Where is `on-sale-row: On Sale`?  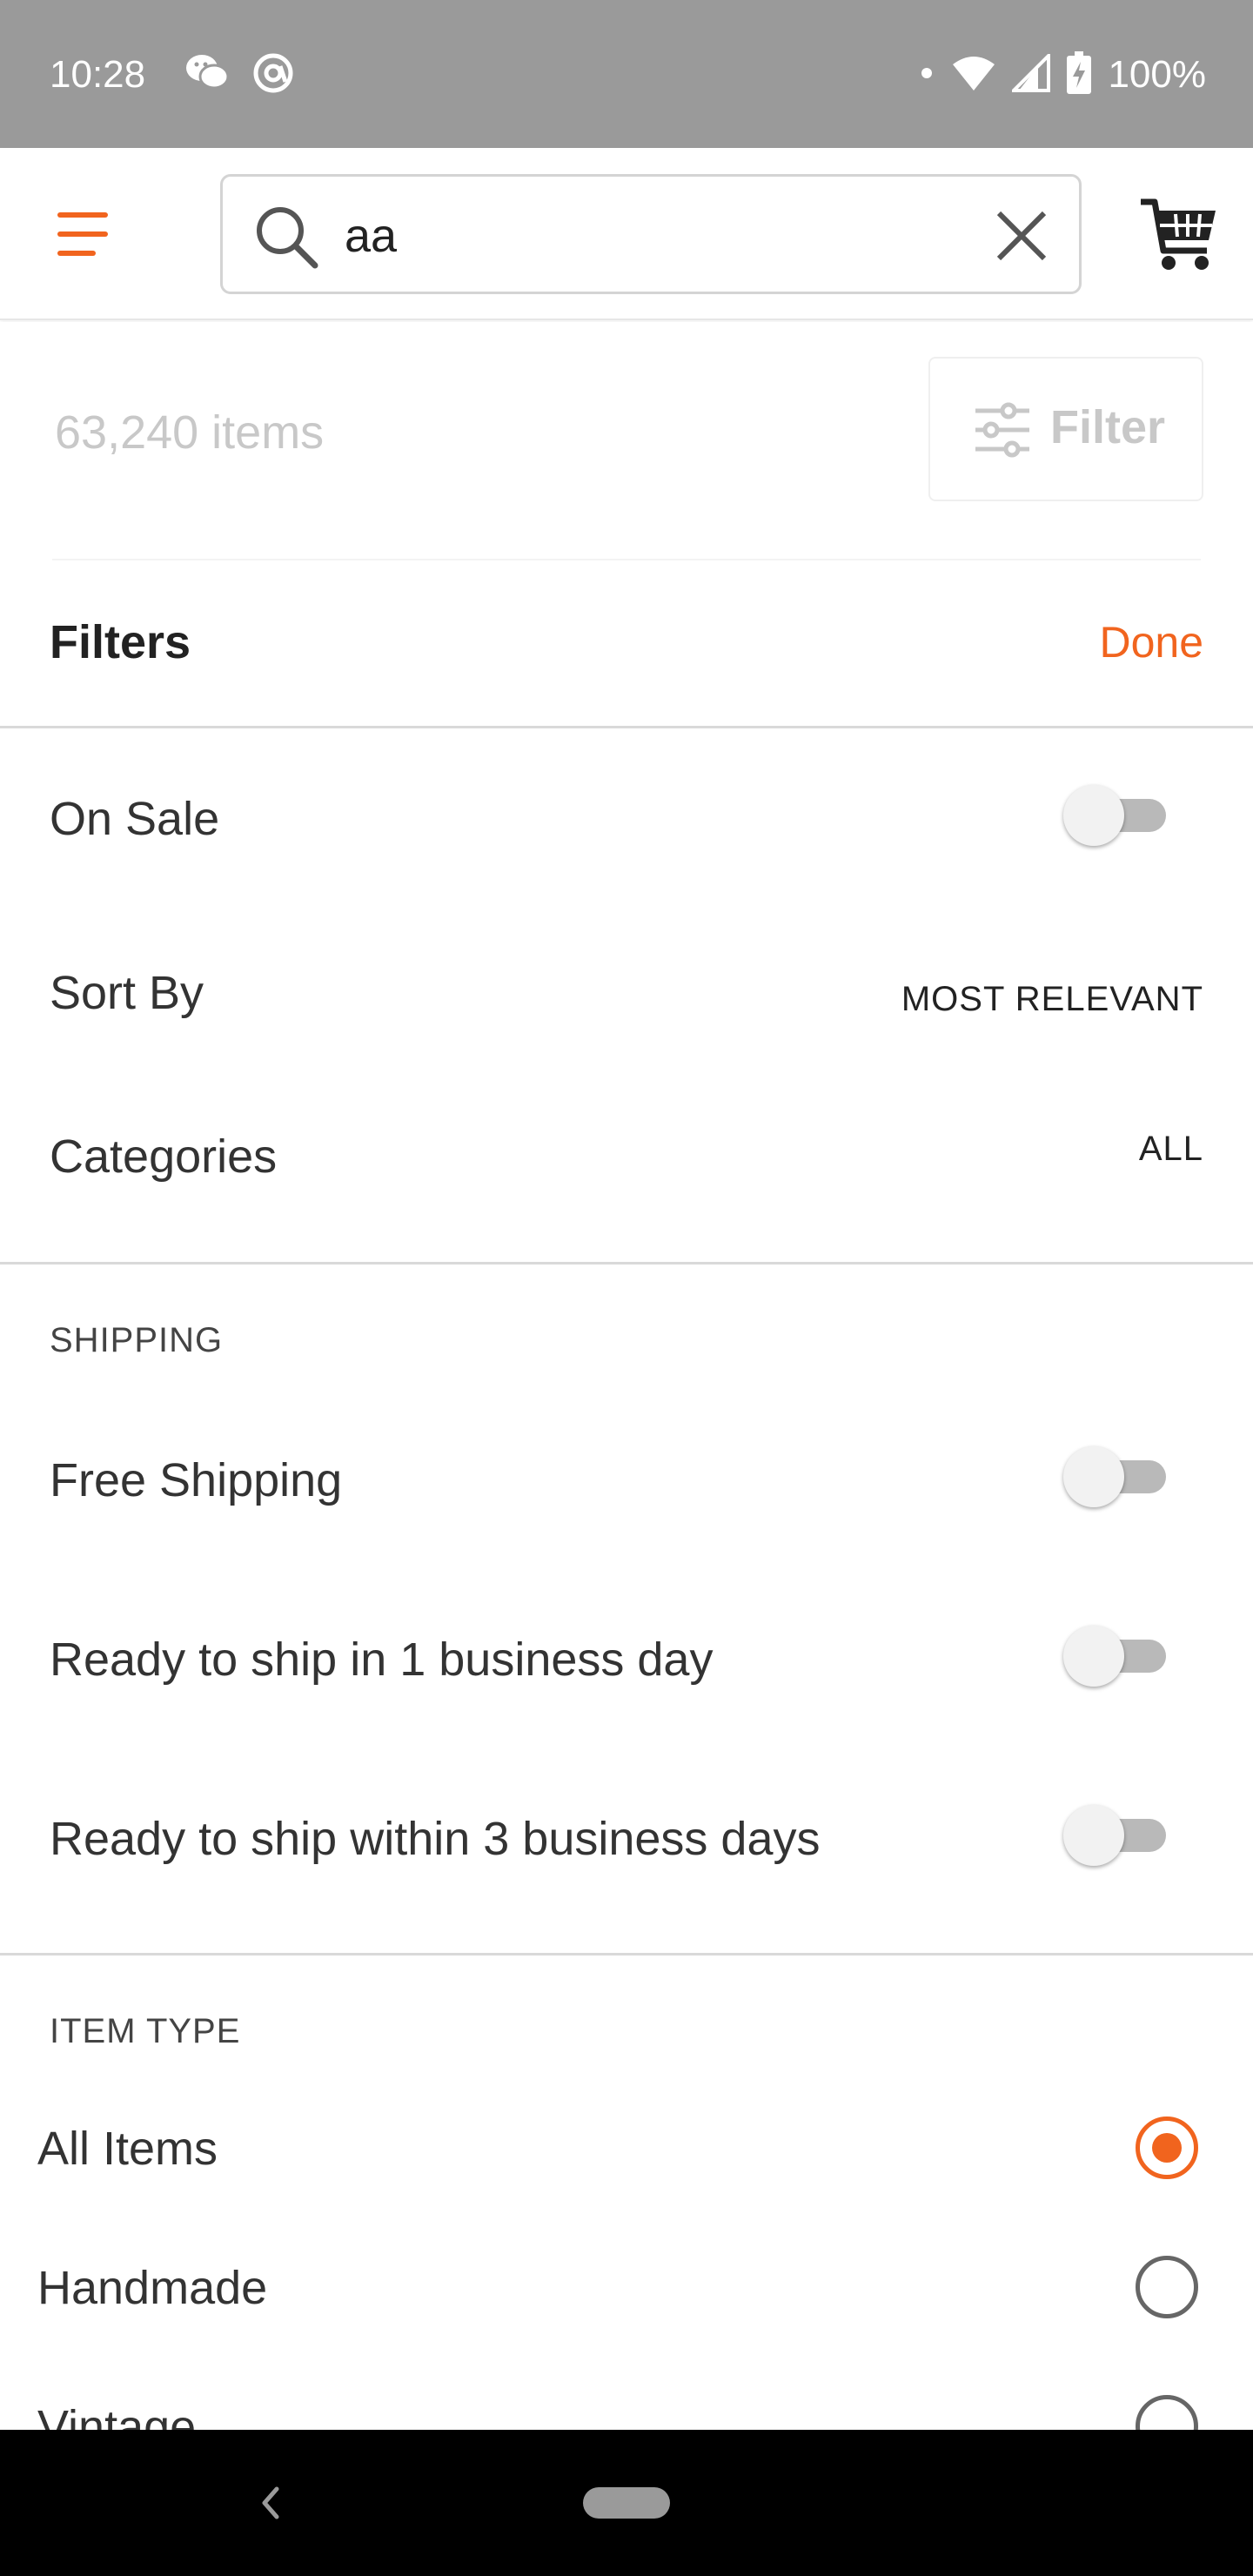
on-sale-row: On Sale is located at coordinates (626, 818).